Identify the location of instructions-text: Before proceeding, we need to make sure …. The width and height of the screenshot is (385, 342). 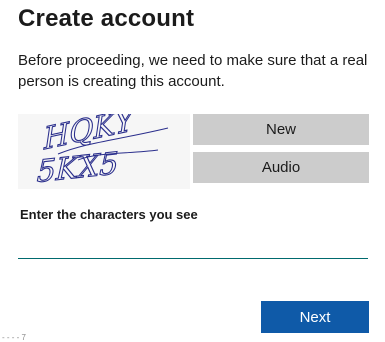
(193, 71).